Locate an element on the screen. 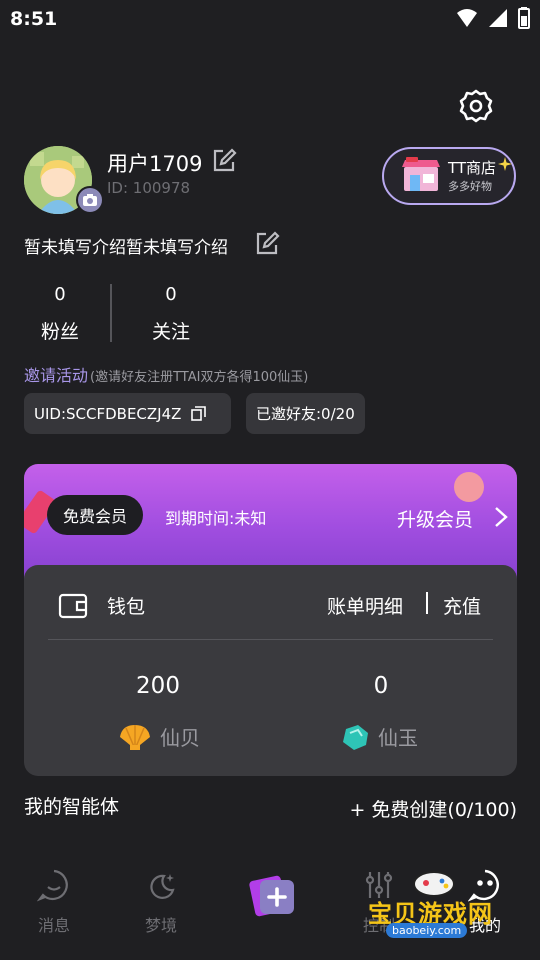 This screenshot has height=960, width=540. bill-details-link: 账单明细 is located at coordinates (365, 605).